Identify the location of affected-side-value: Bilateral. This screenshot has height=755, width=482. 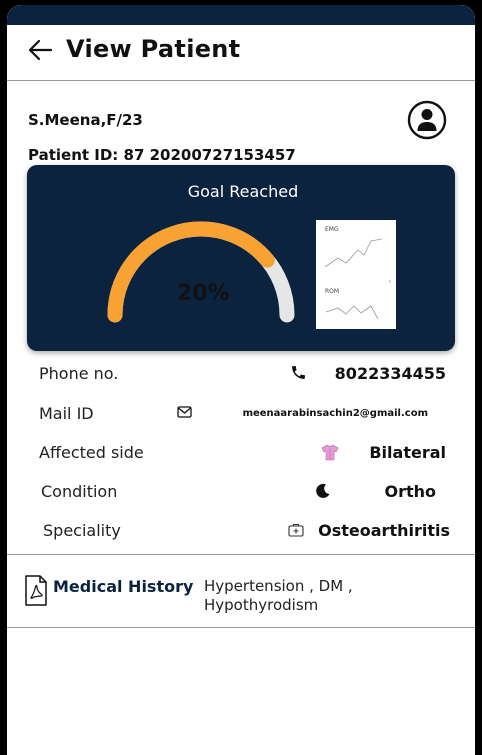
(407, 452).